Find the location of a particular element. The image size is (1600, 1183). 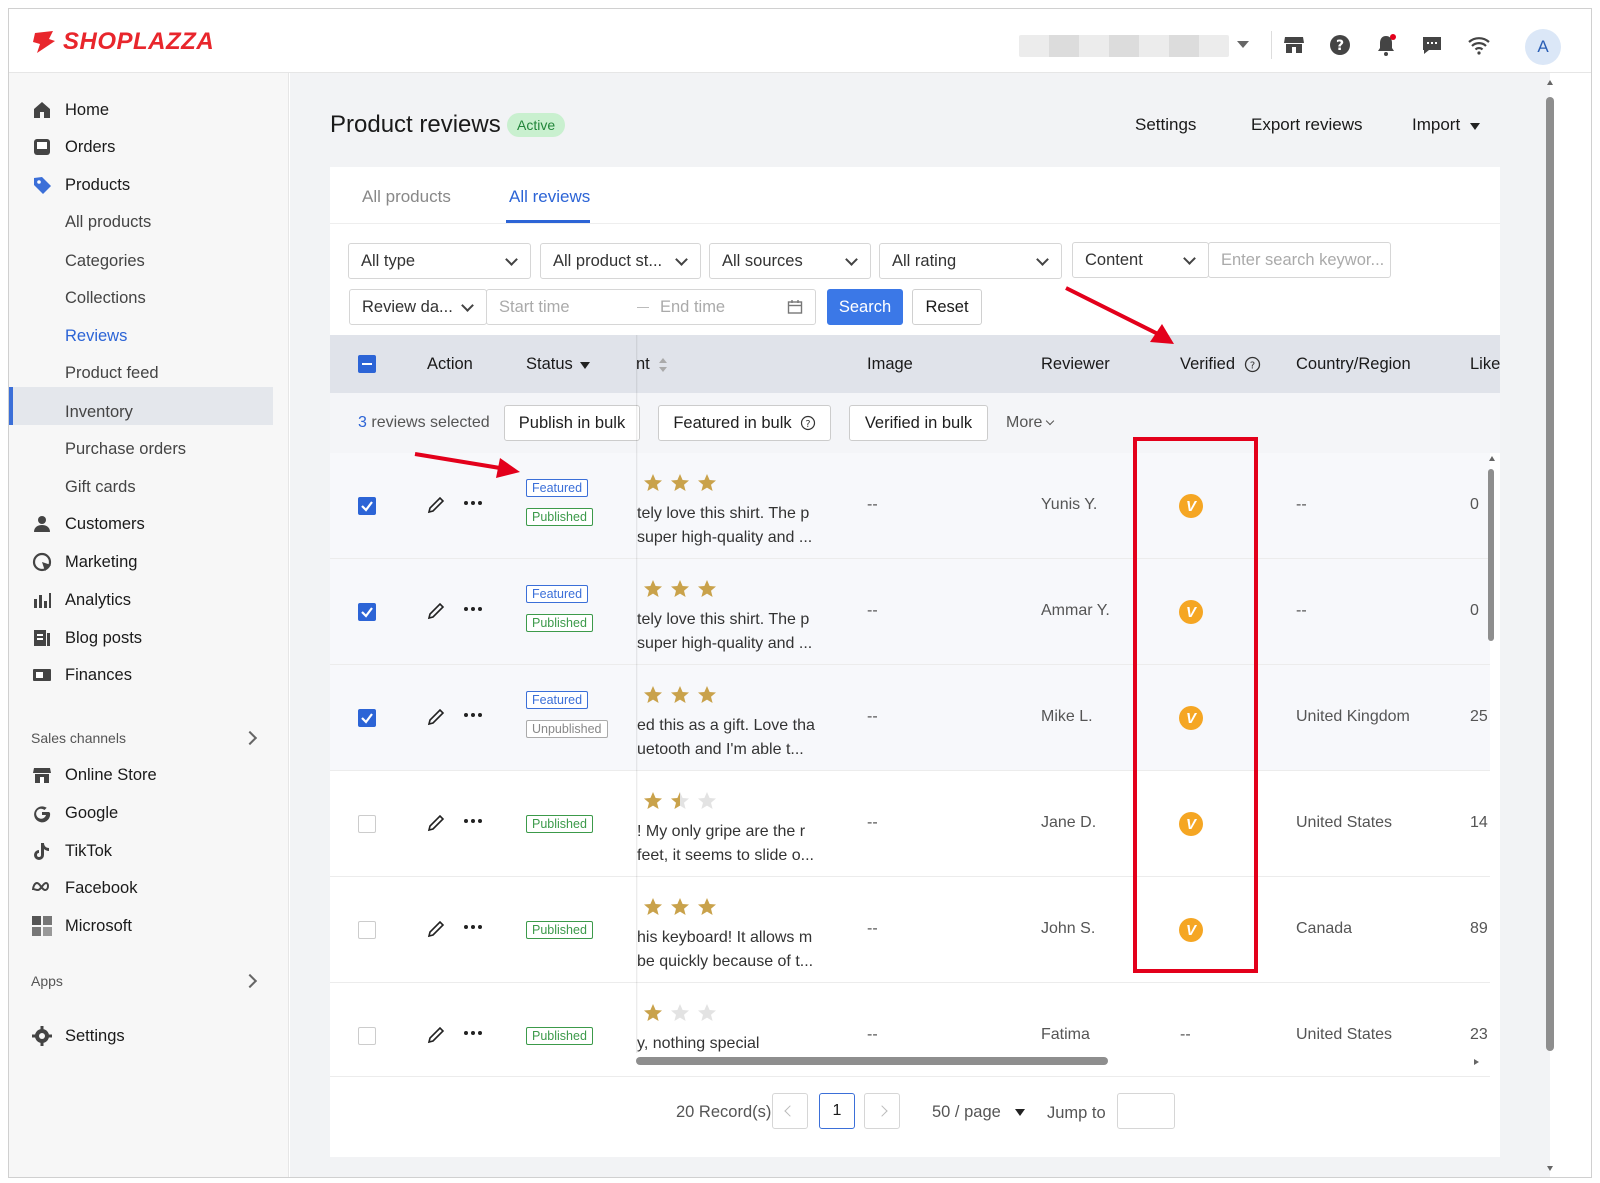

store-icon is located at coordinates (1294, 45).